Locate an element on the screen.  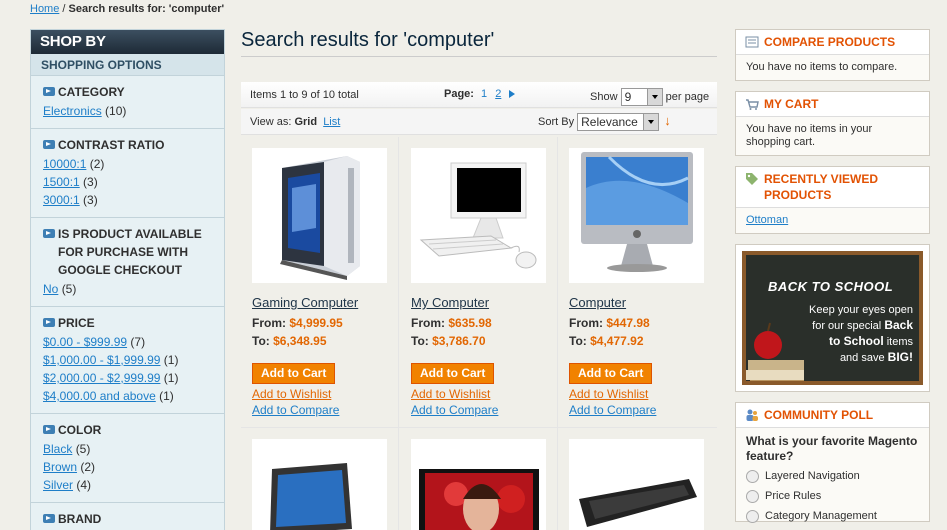
view-list-link: List is located at coordinates (331, 122).